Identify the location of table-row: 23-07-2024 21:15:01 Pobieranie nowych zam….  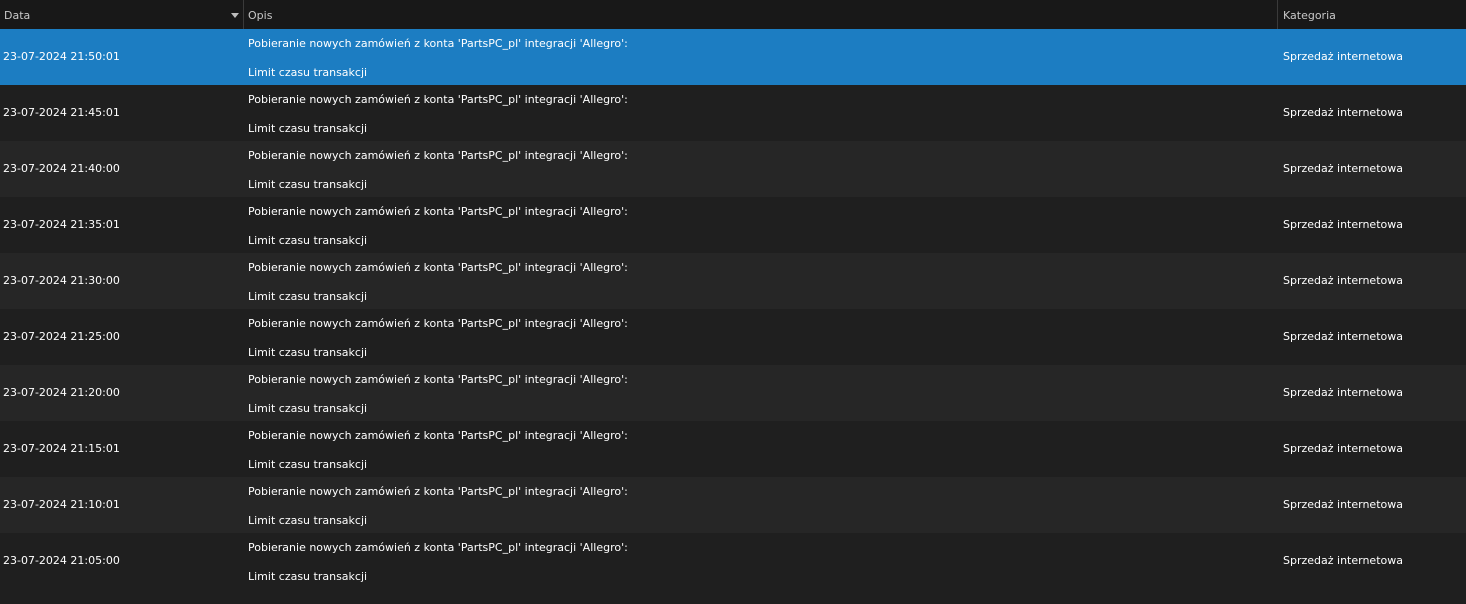
(733, 449).